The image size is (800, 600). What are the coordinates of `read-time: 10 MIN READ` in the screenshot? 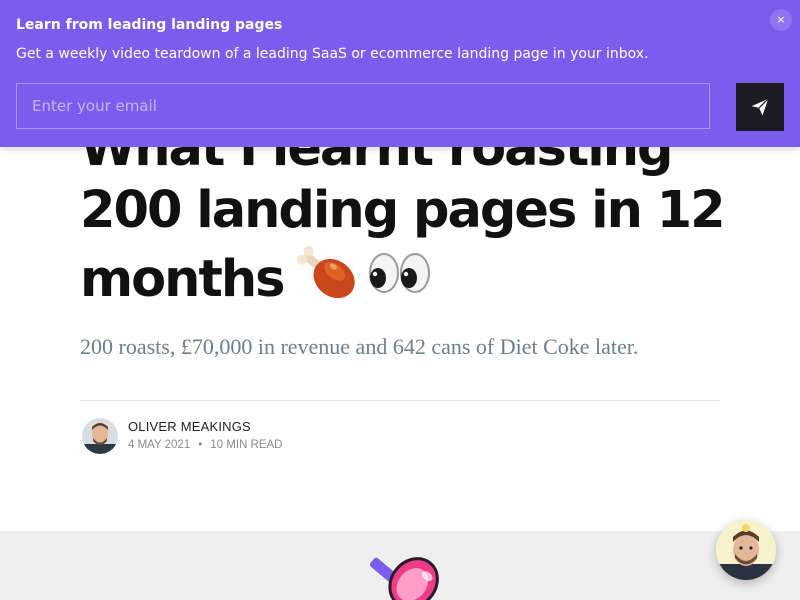 It's located at (246, 445).